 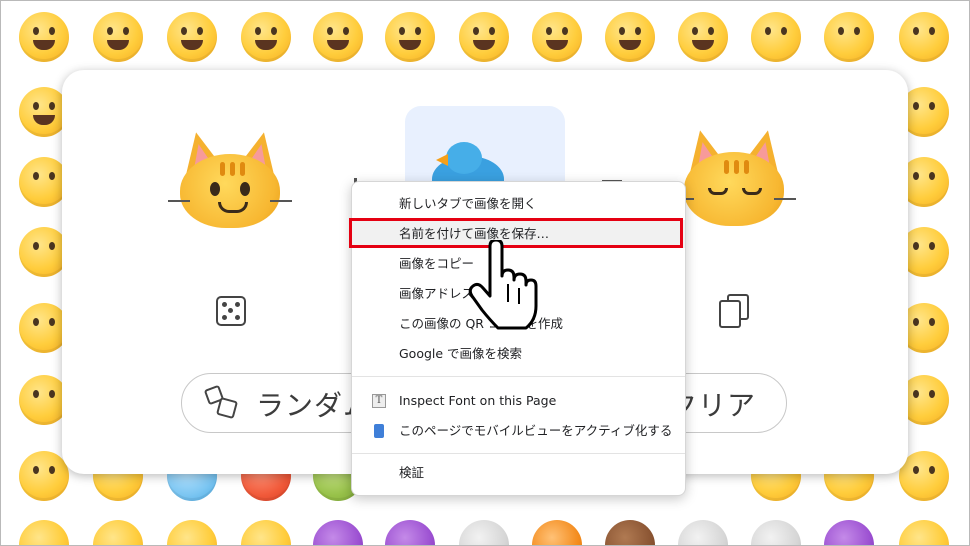 I want to click on nerd-face-emoji, so click(x=44, y=533).